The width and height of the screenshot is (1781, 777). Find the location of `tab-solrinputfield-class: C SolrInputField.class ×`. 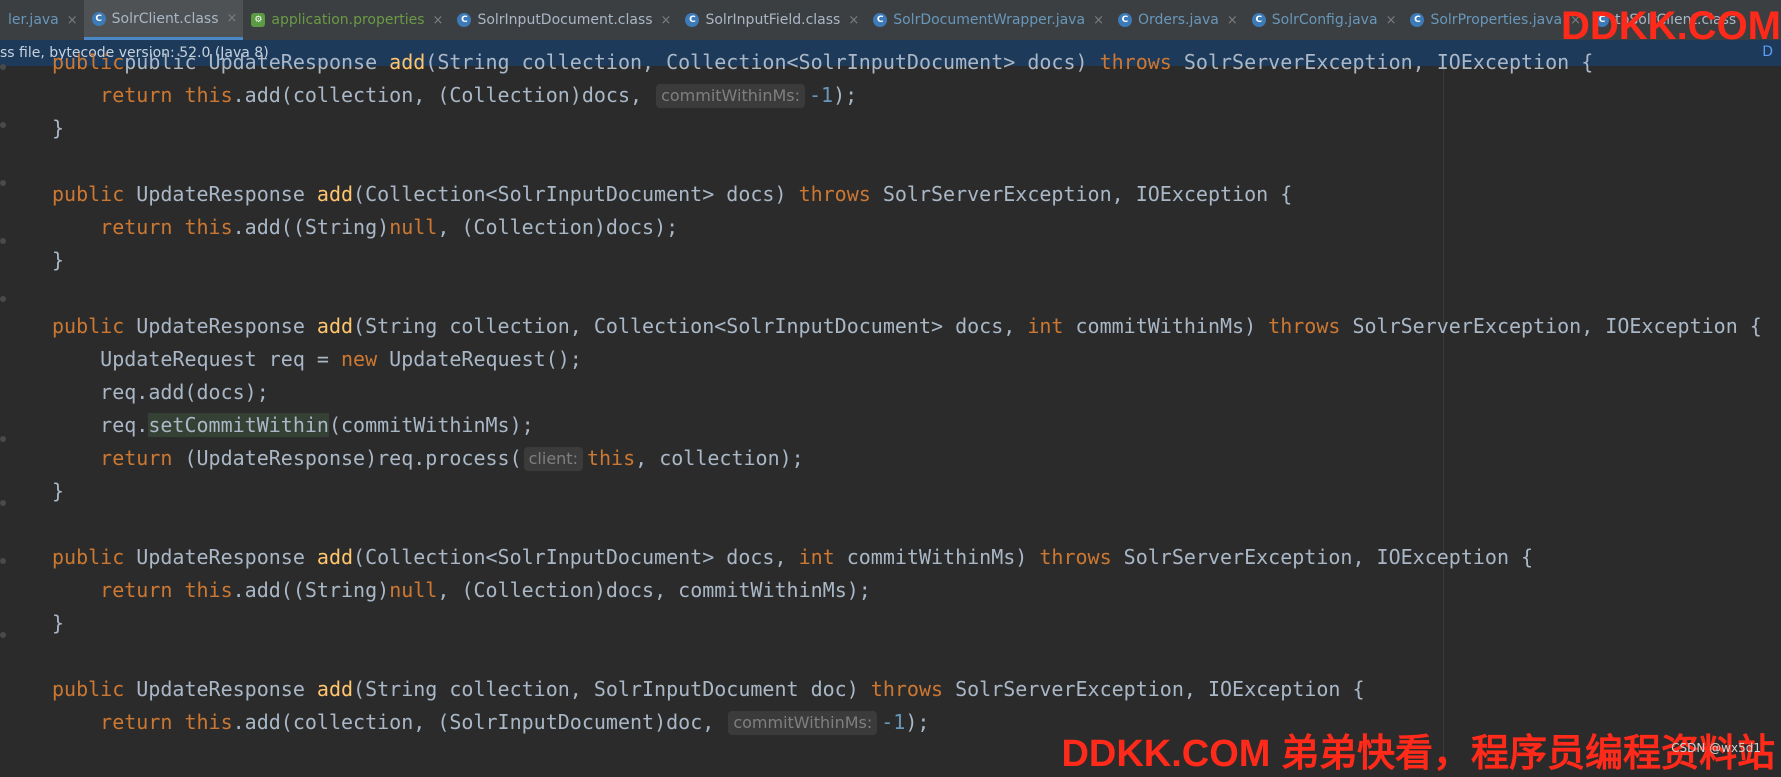

tab-solrinputfield-class: C SolrInputField.class × is located at coordinates (771, 20).